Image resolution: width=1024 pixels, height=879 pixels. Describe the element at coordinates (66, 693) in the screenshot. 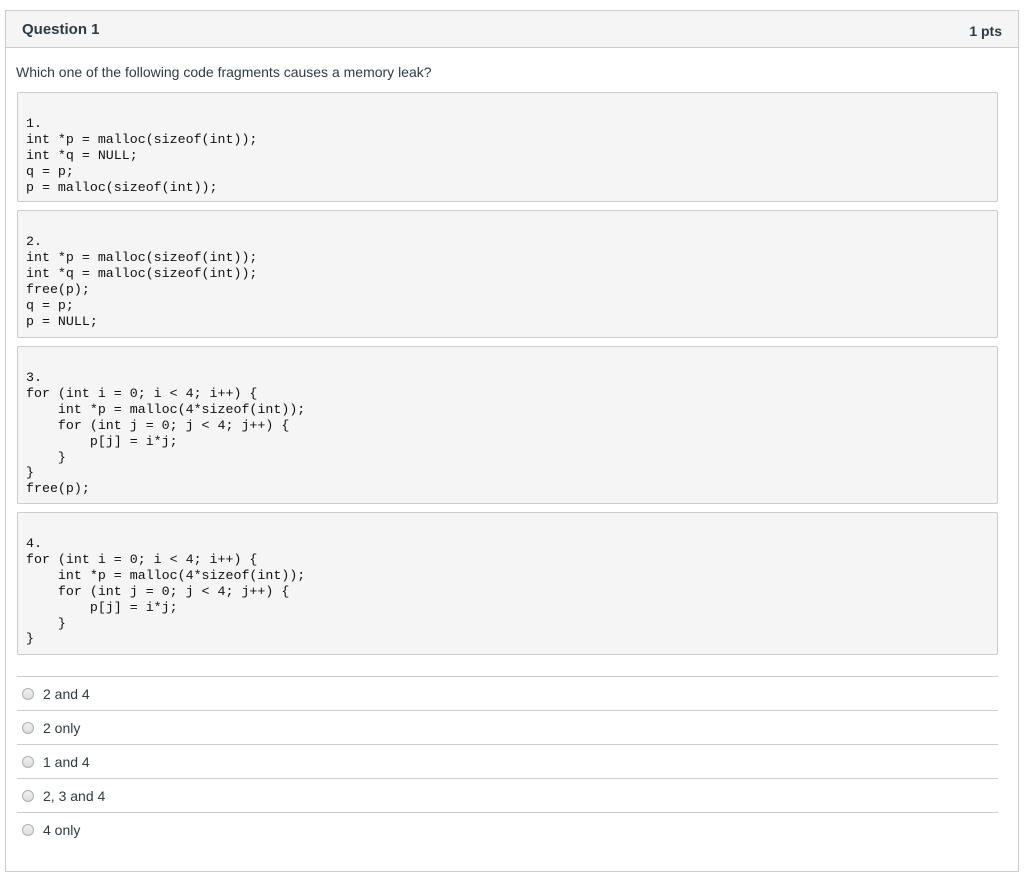

I see `answer-label: 2 and 4` at that location.